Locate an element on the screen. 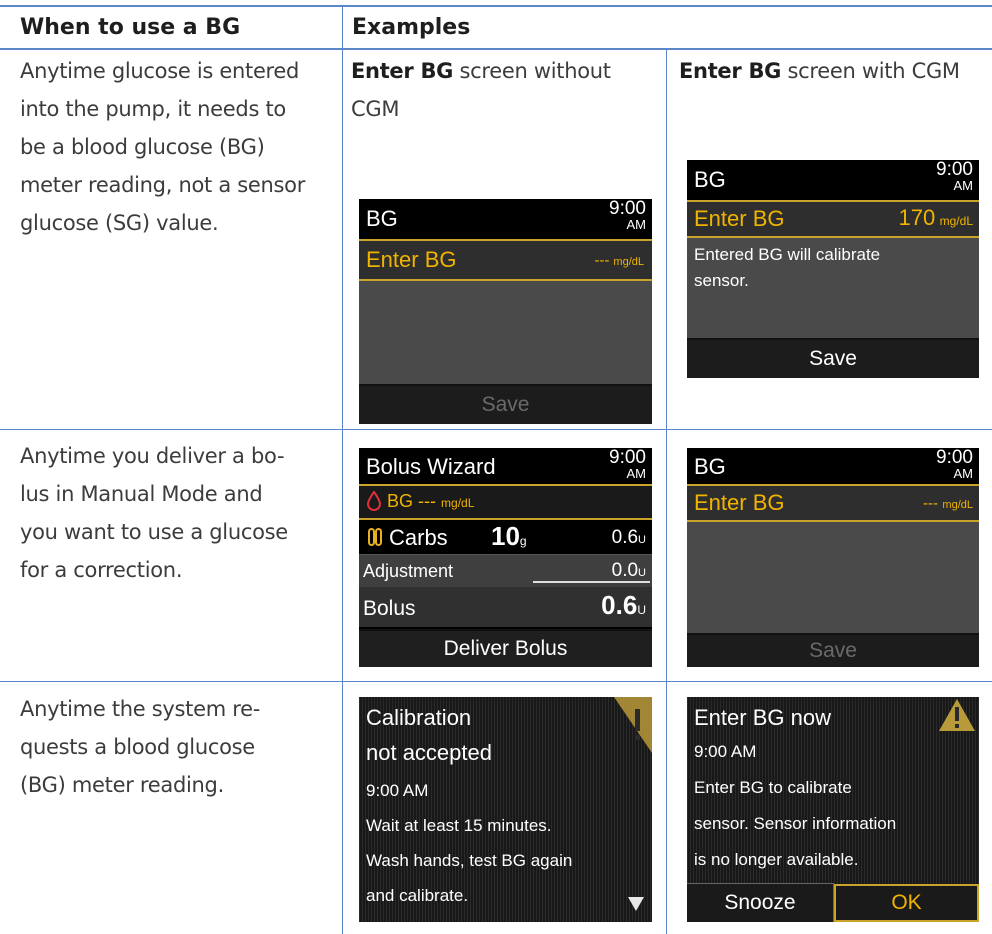 This screenshot has width=992, height=934. caption-rest: screen without is located at coordinates (532, 71).